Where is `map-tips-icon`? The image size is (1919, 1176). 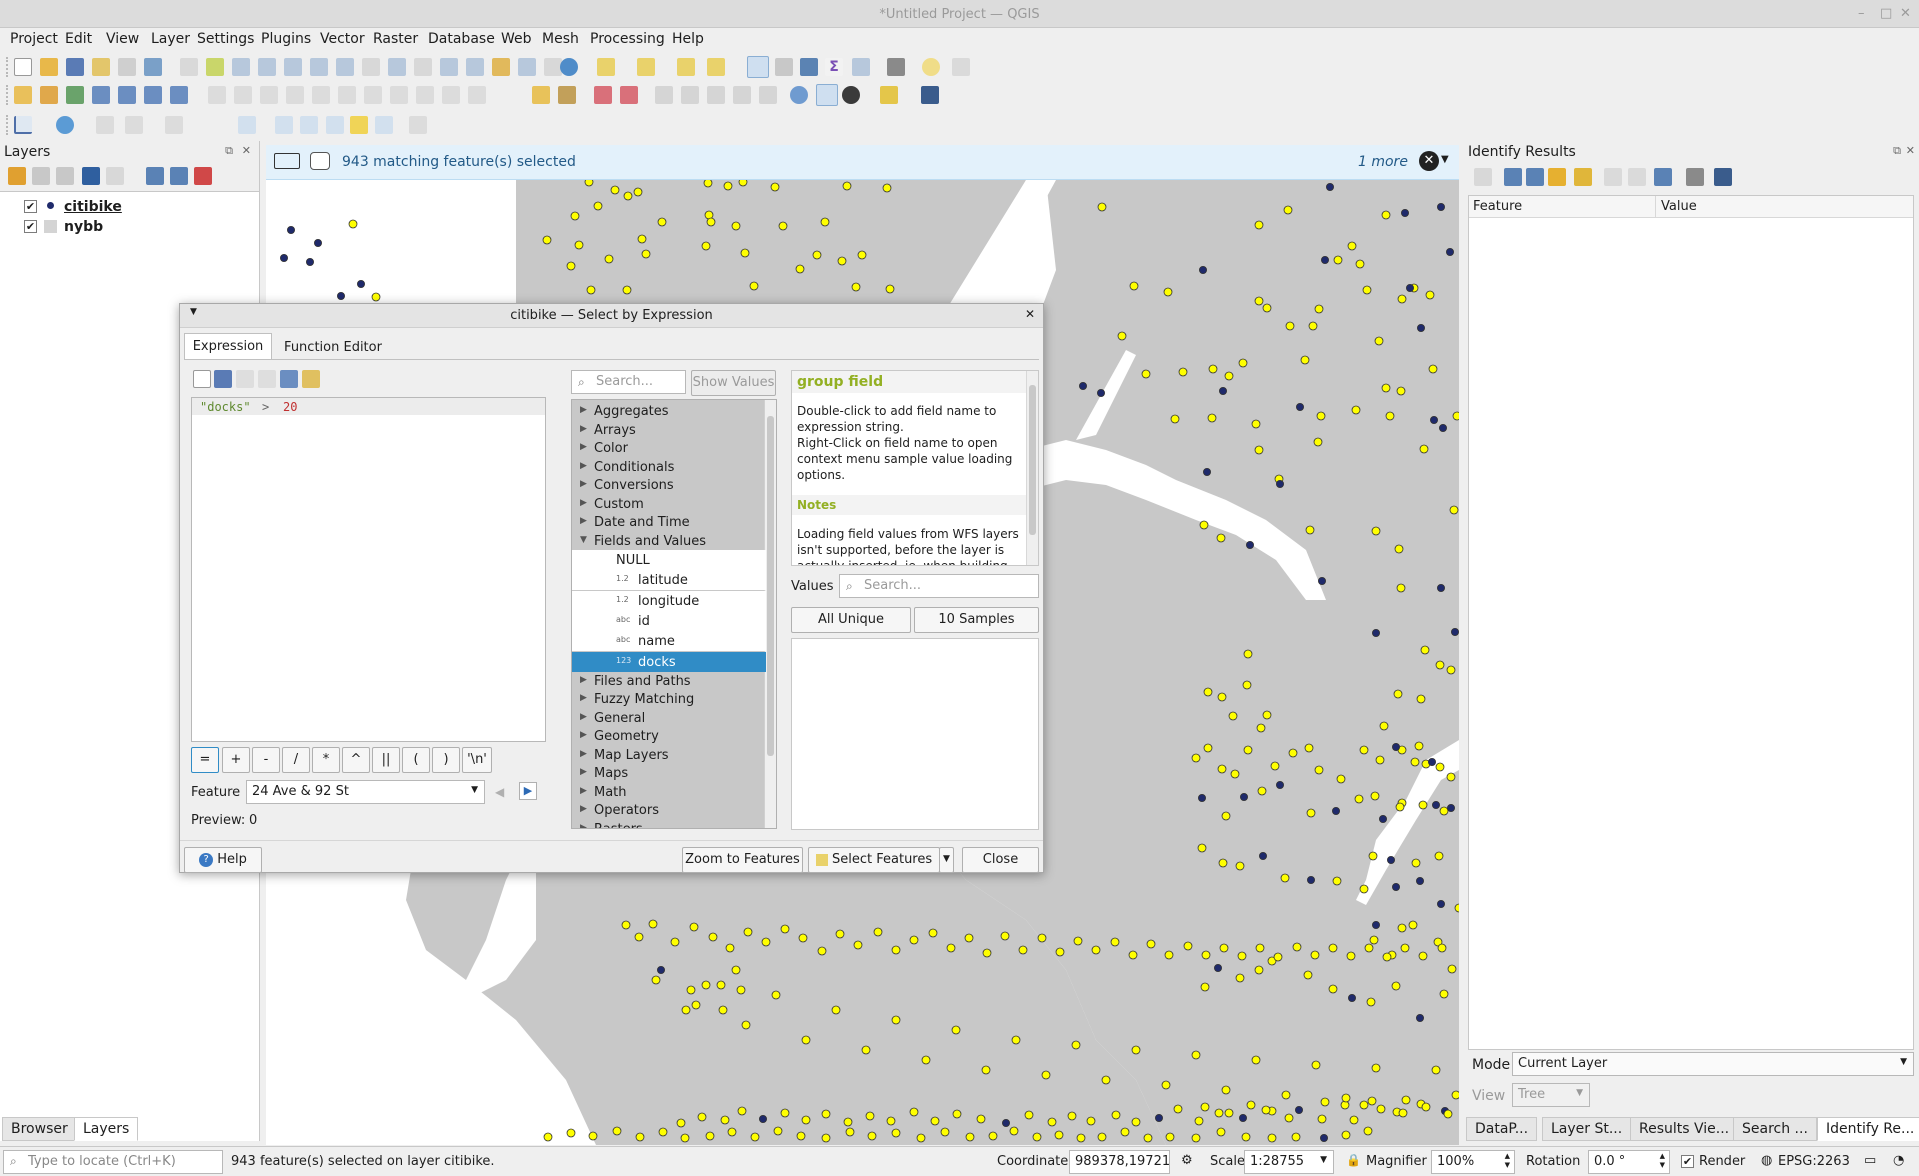 map-tips-icon is located at coordinates (931, 67).